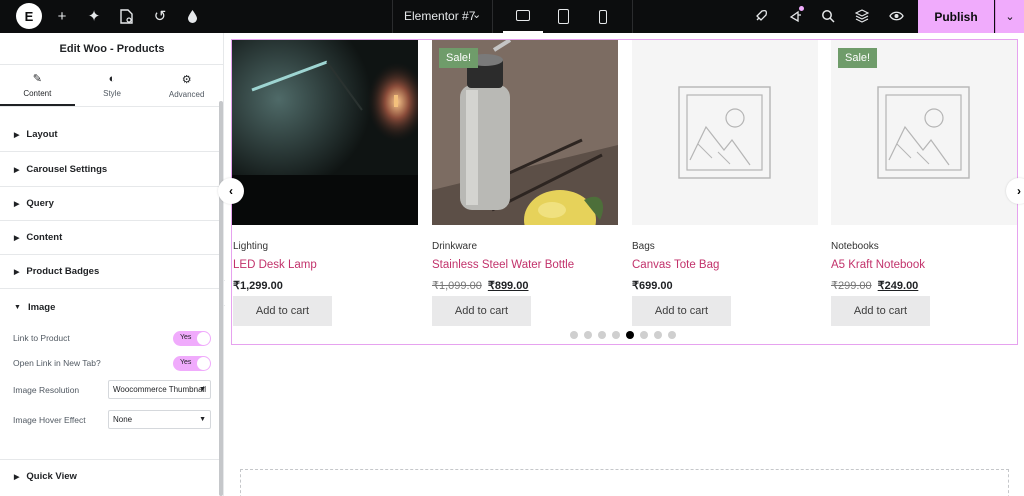 The image size is (1024, 496). Describe the element at coordinates (192, 16) in the screenshot. I see `theme-style-icon` at that location.